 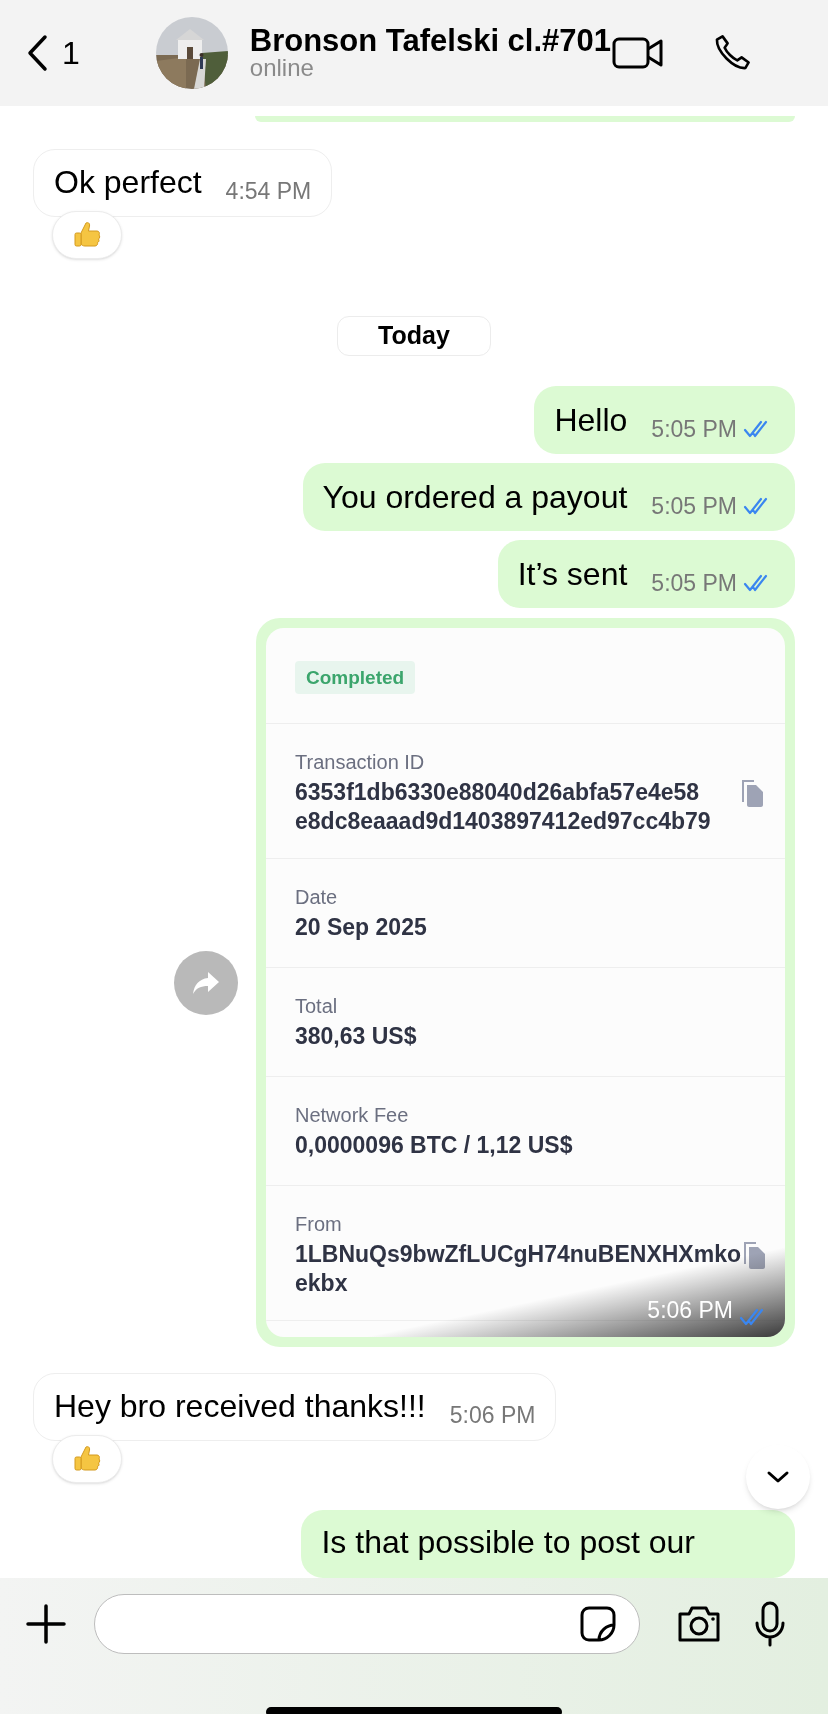 What do you see at coordinates (637, 53) in the screenshot?
I see `video-call-icon` at bounding box center [637, 53].